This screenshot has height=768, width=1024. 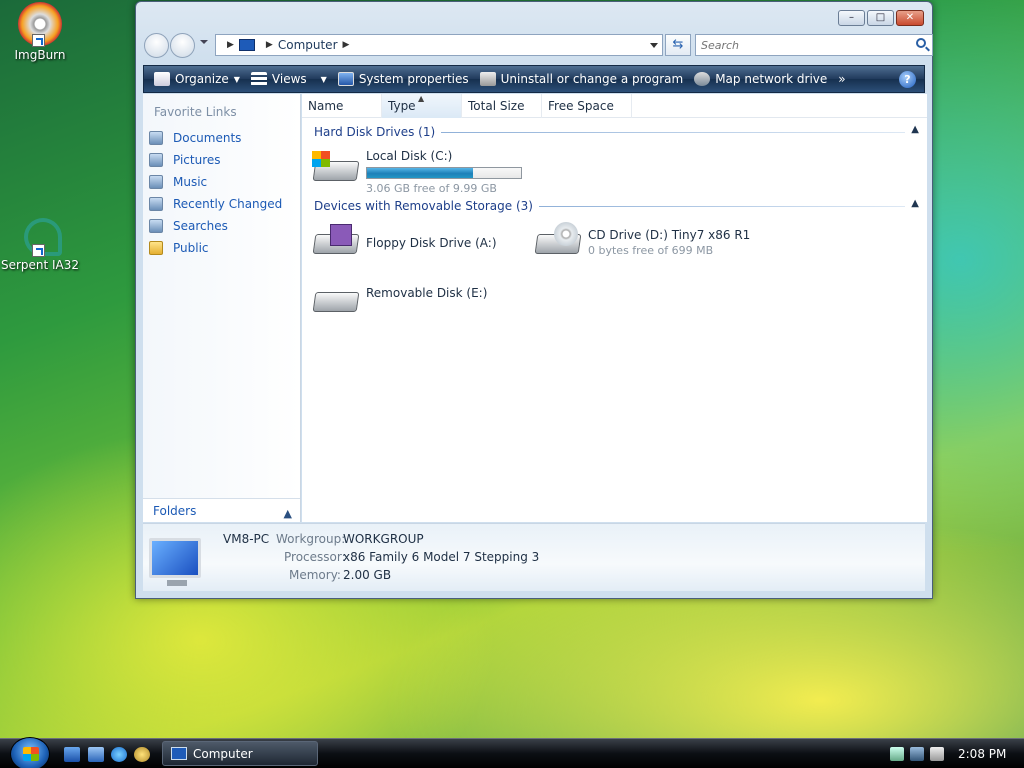 I want to click on drive-free-space: 0 bytes free of 699 MB, so click(x=651, y=250).